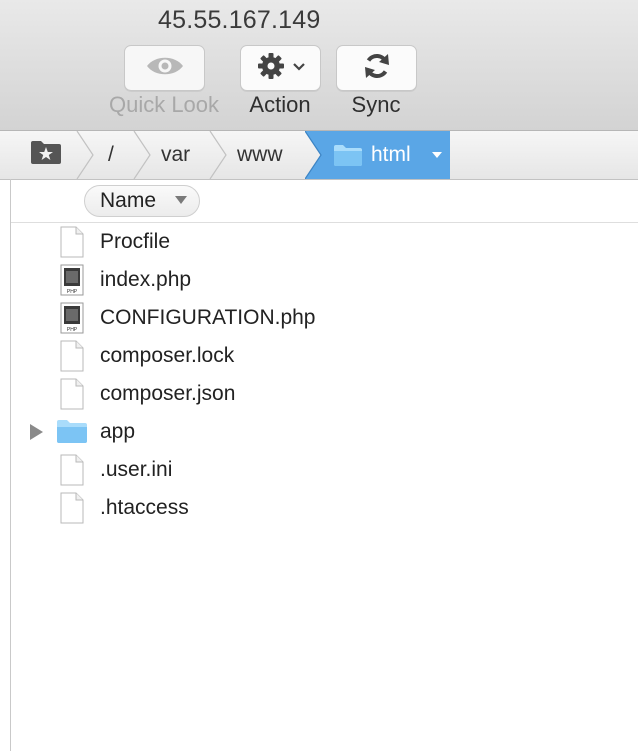 This screenshot has width=638, height=751. Describe the element at coordinates (167, 355) in the screenshot. I see `file-name: composer.lock` at that location.